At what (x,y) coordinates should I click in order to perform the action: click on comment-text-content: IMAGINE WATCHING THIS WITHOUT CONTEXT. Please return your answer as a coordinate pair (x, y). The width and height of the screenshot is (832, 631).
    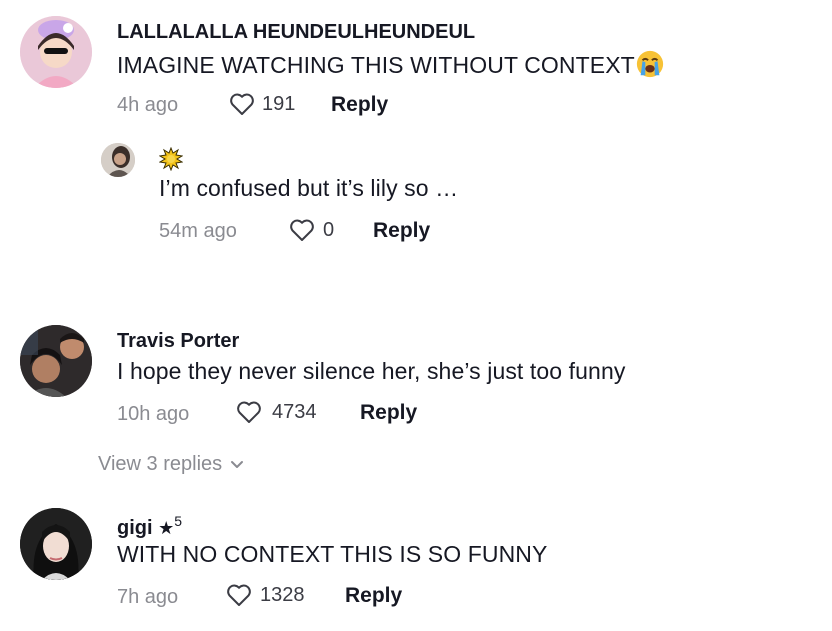
    Looking at the image, I should click on (376, 65).